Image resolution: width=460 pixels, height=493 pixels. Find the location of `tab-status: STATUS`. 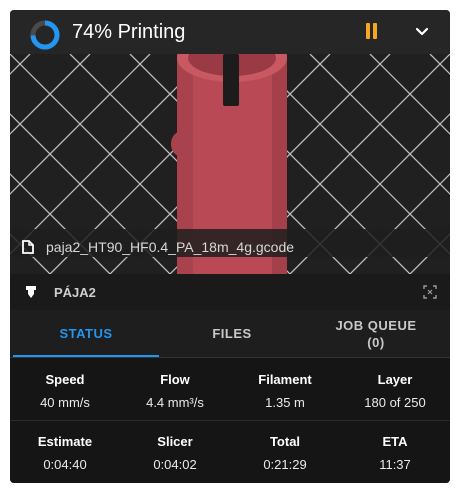

tab-status: STATUS is located at coordinates (86, 333).